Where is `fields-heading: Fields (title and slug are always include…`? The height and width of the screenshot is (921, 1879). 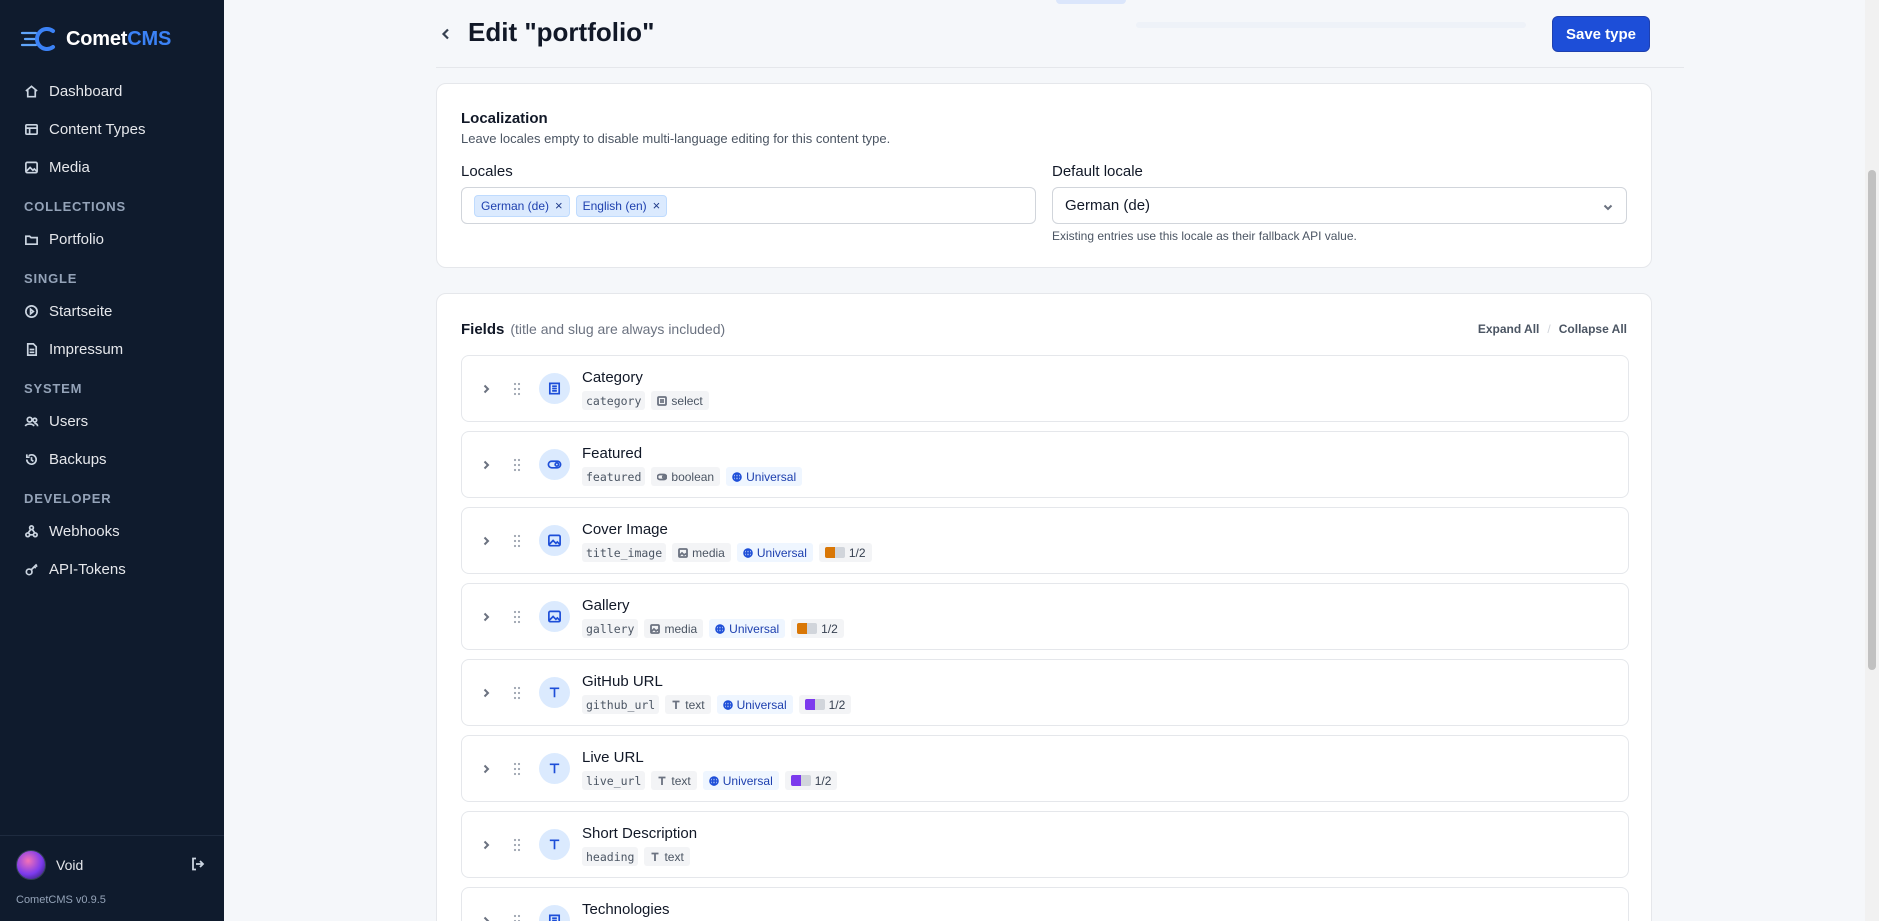
fields-heading: Fields (title and slug are always include… is located at coordinates (593, 329).